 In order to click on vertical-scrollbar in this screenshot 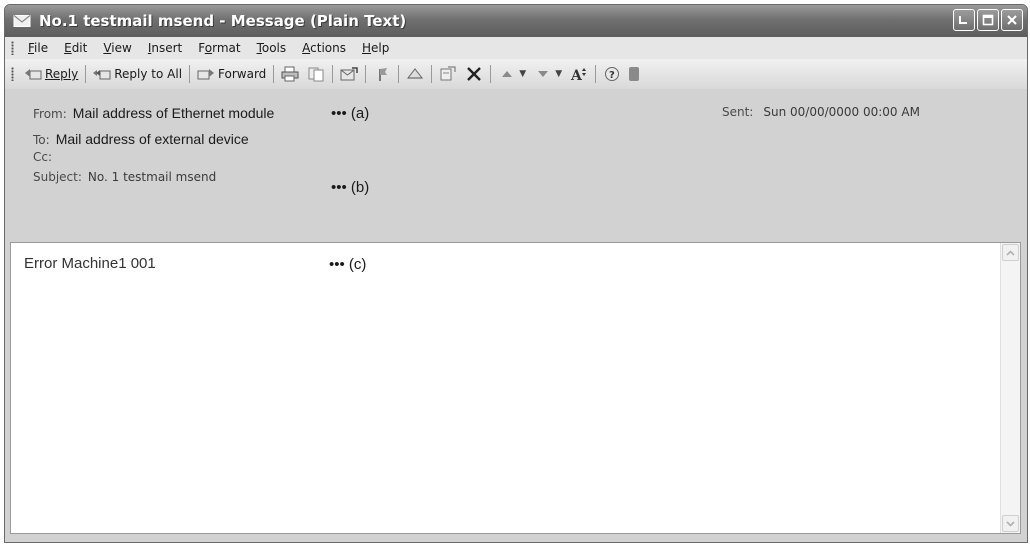, I will do `click(1010, 388)`.